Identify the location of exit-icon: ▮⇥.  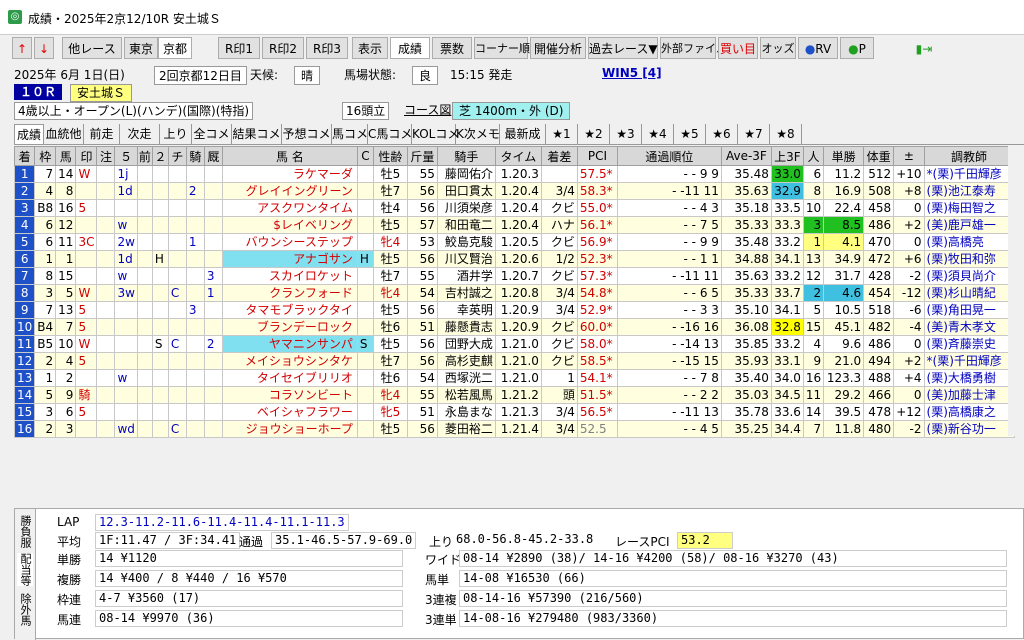
(924, 48).